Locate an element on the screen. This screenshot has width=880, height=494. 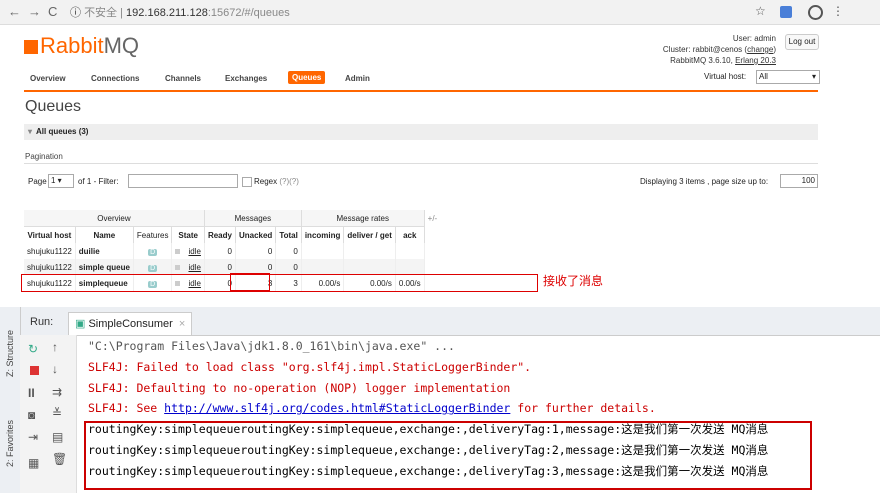
soft-wrap-icon: ⇉ is located at coordinates (57, 392).